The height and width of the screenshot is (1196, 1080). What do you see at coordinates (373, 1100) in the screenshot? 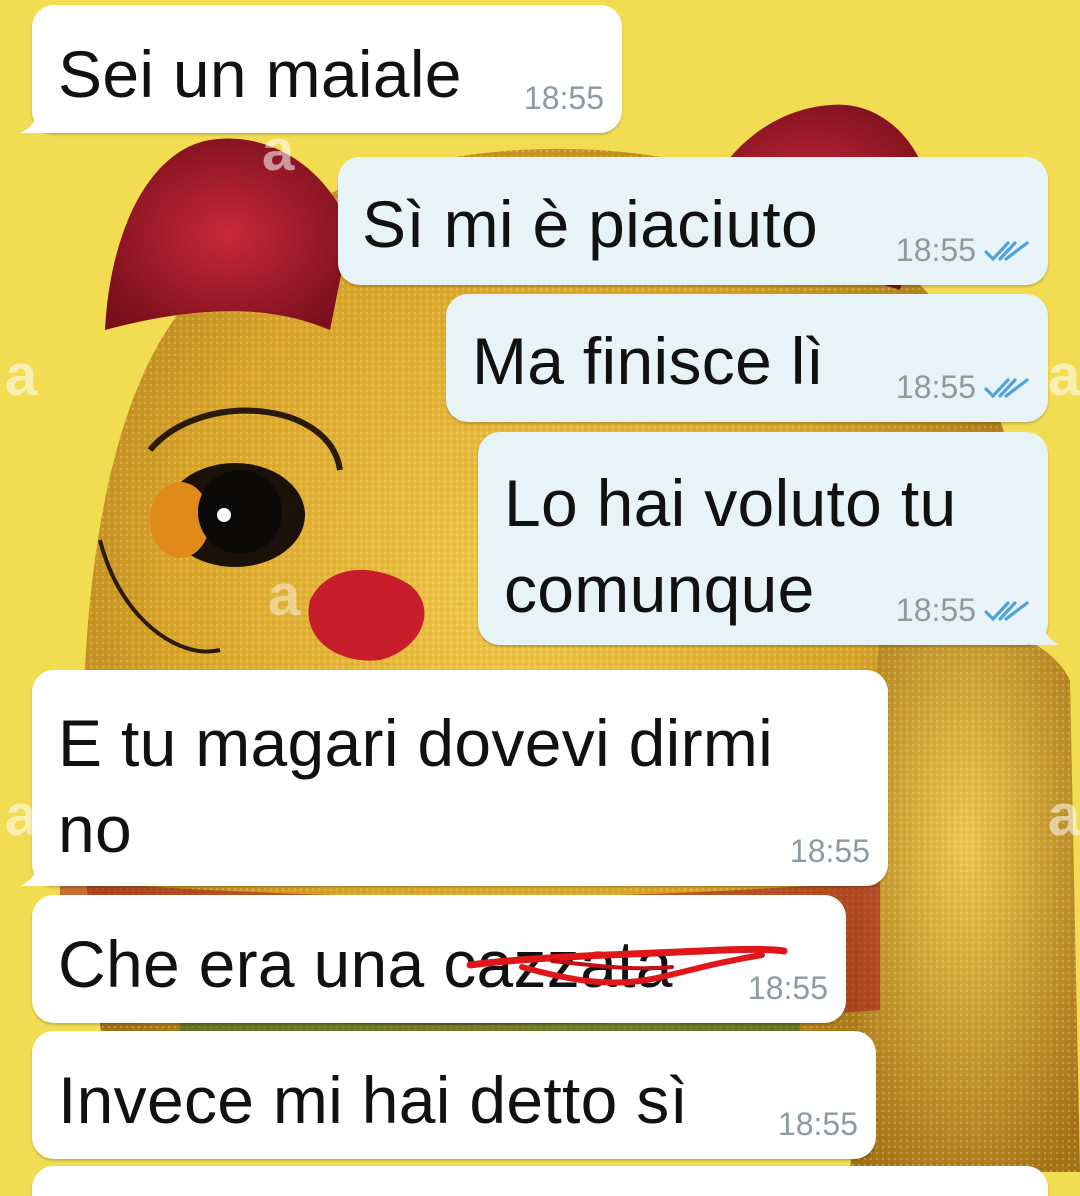
I see `message-text: Invece mi hai detto sì` at bounding box center [373, 1100].